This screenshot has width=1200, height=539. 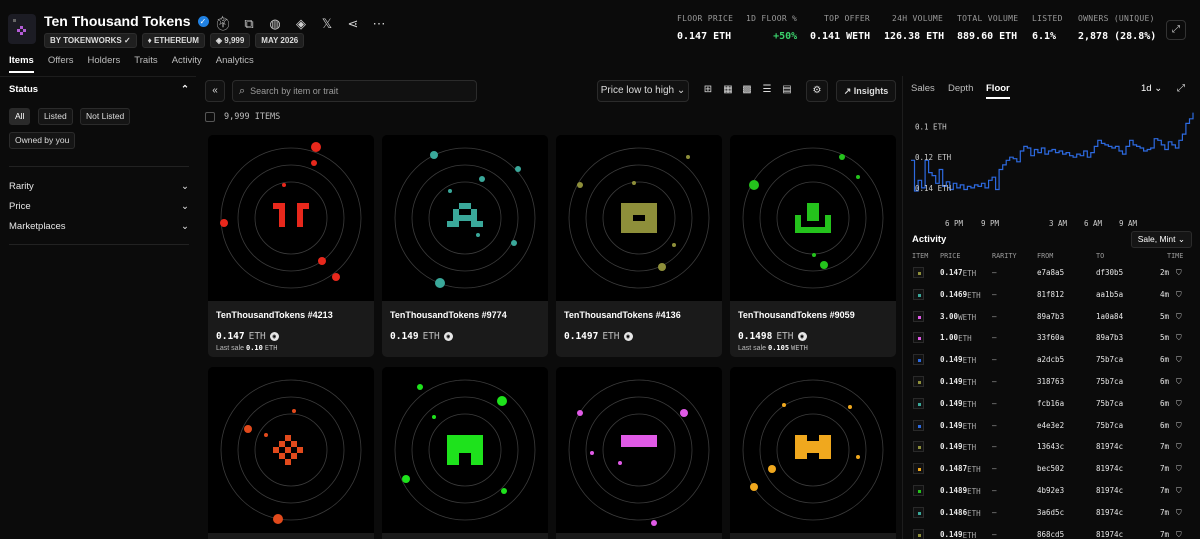 I want to click on row-from: e4e3e2, so click(x=1050, y=425).